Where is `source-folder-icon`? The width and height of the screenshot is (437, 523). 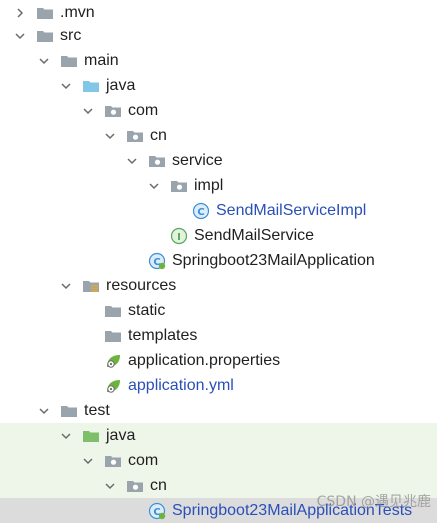
source-folder-icon is located at coordinates (91, 86).